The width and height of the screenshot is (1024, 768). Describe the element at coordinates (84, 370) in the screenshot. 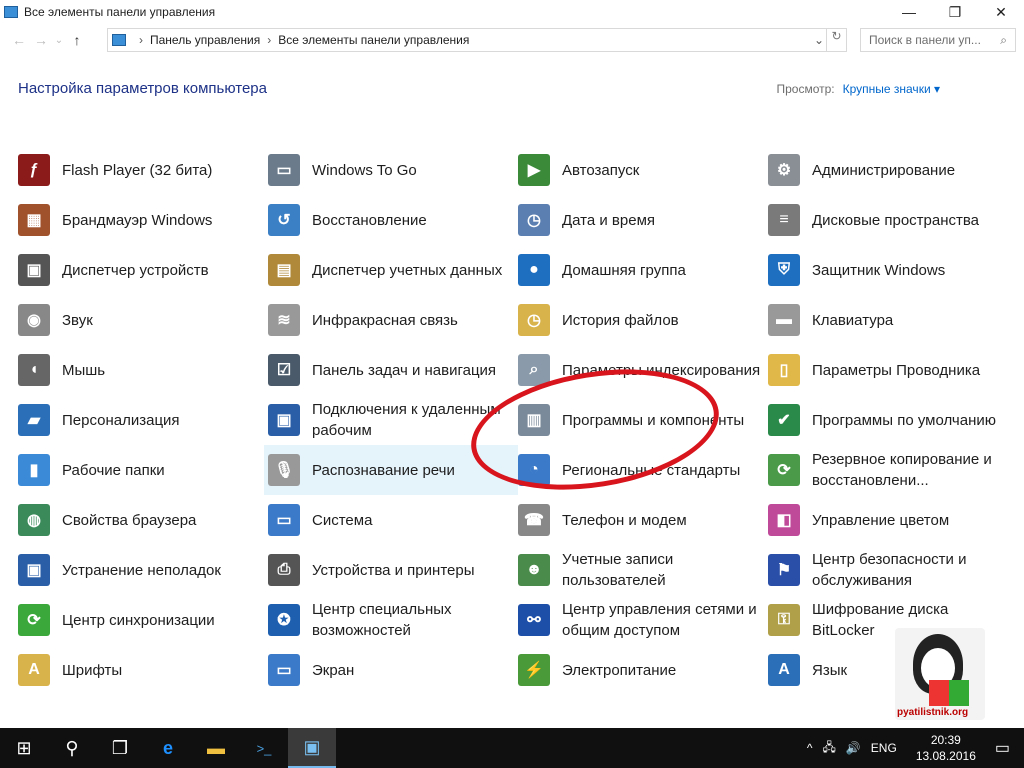

I see `item-label: Мышь` at that location.